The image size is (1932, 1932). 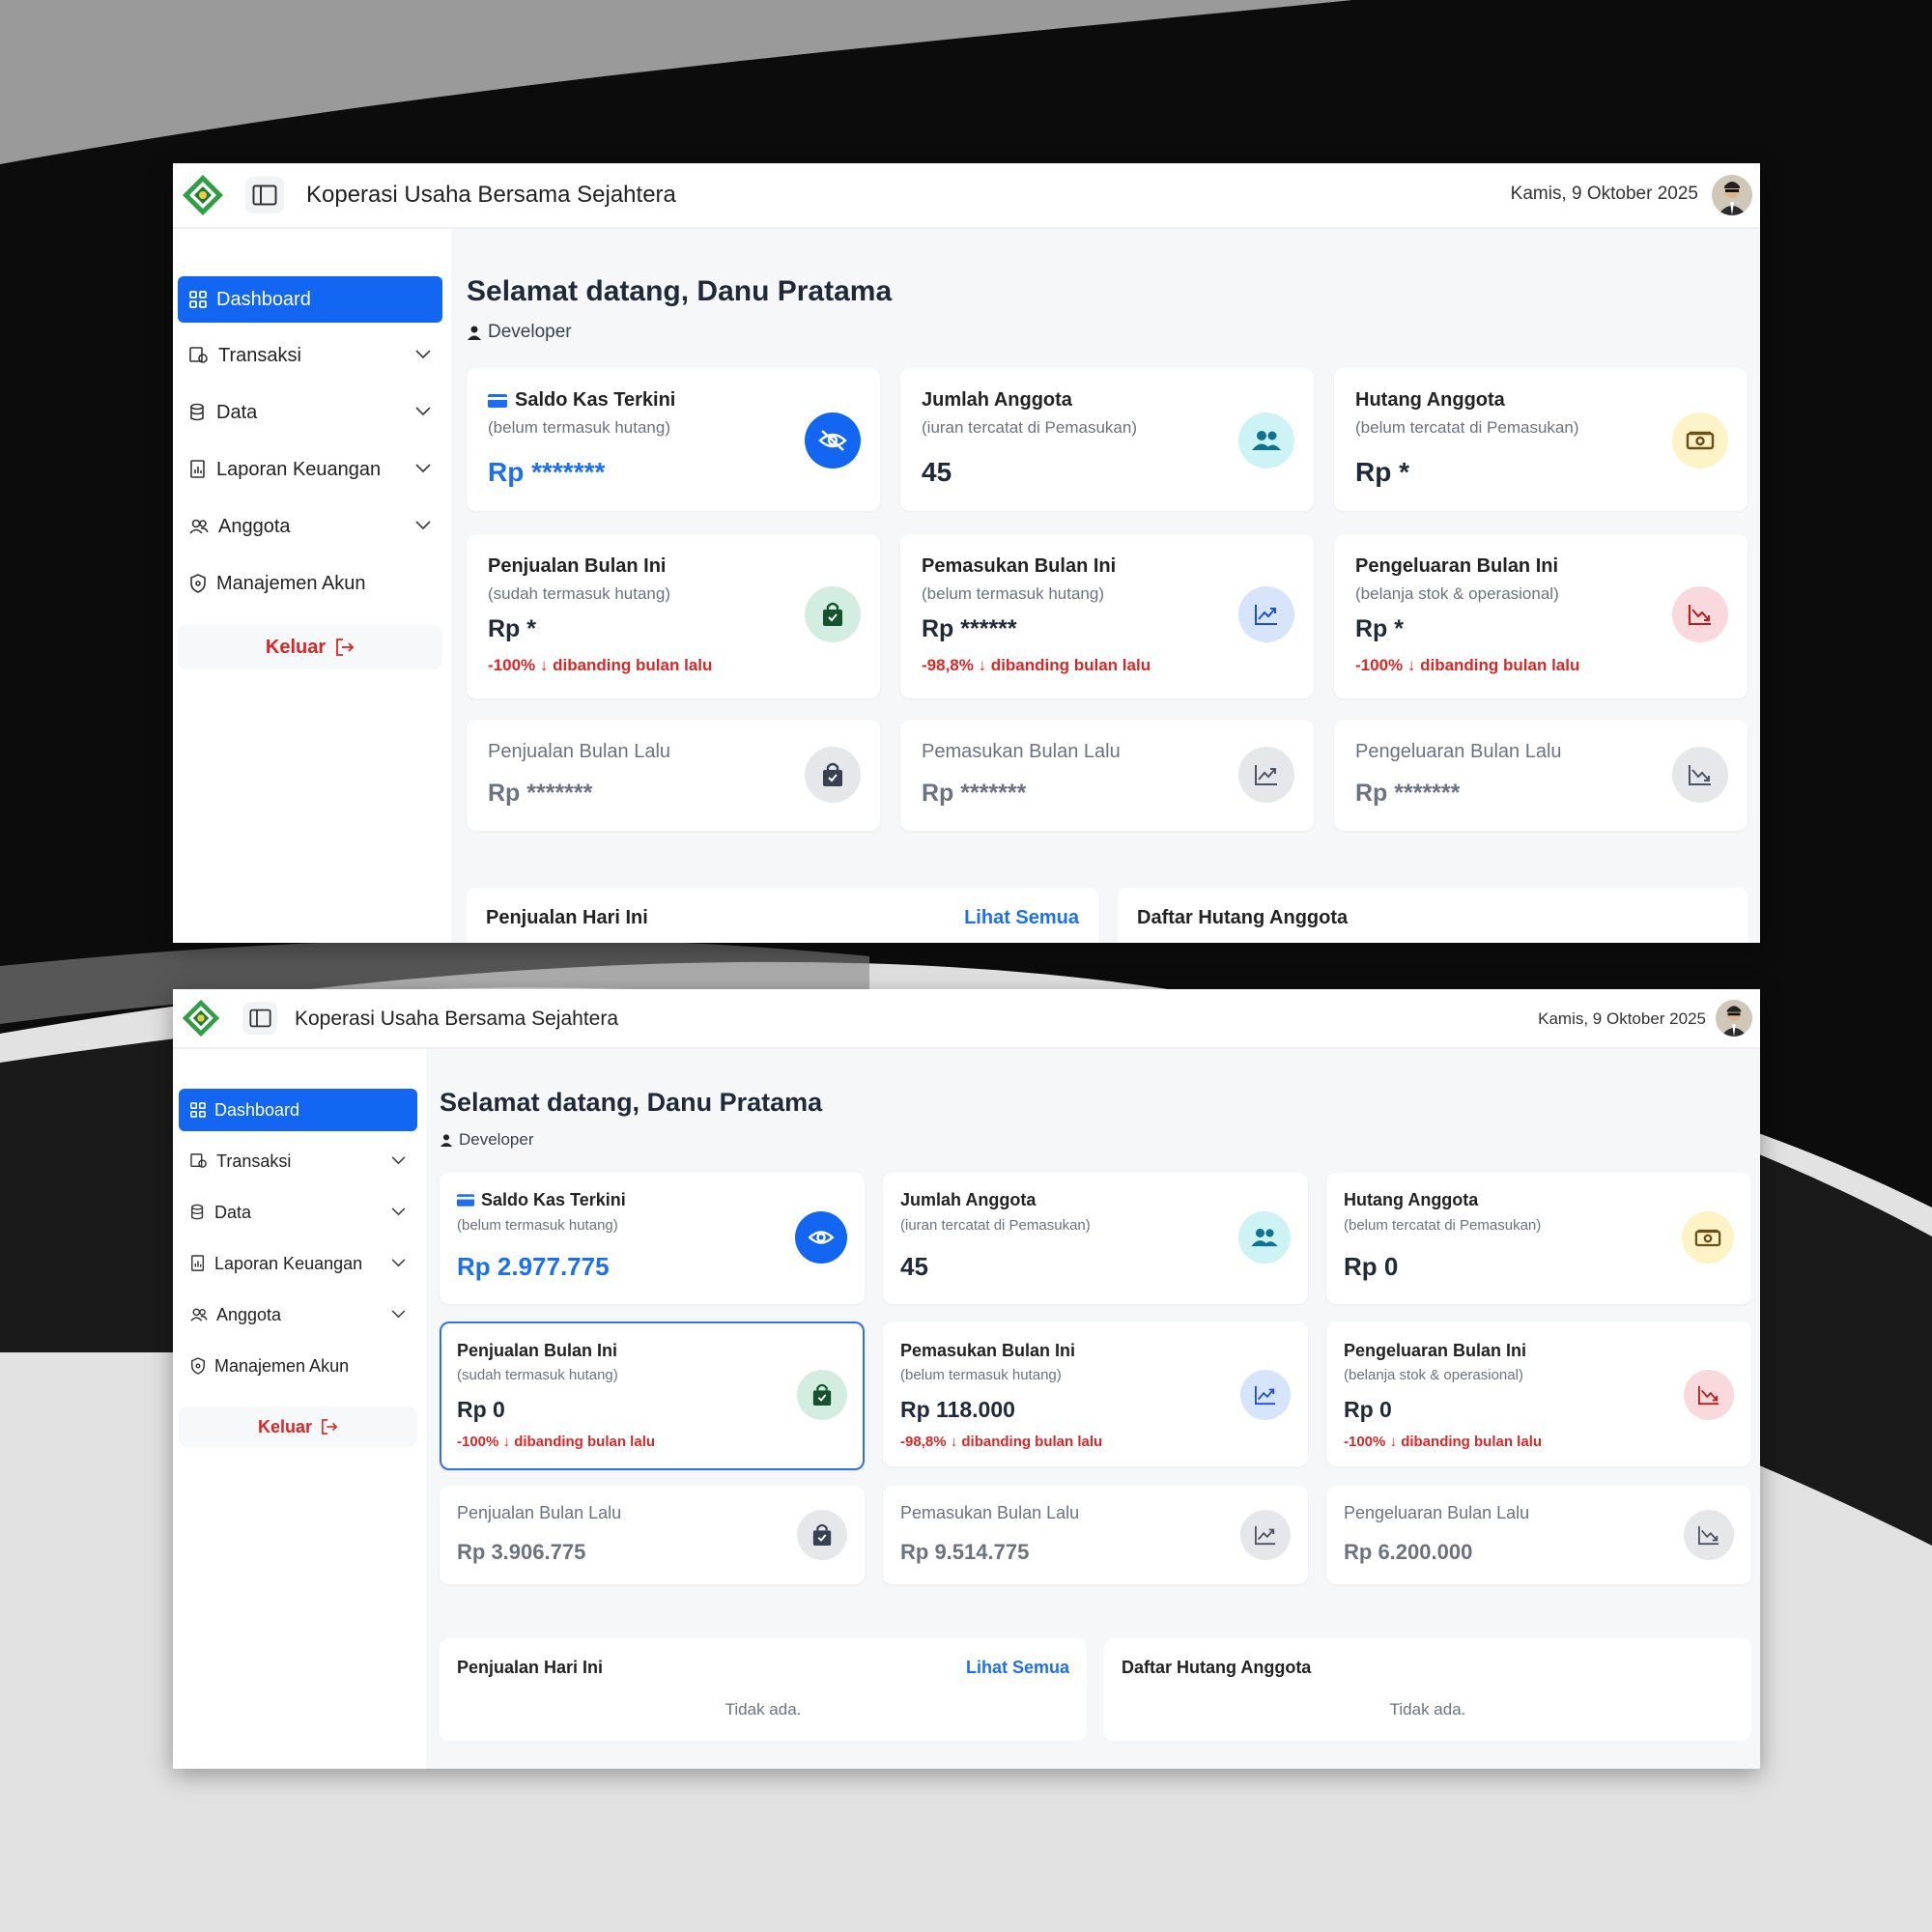 I want to click on debt-icon-badge, so click(x=1700, y=440).